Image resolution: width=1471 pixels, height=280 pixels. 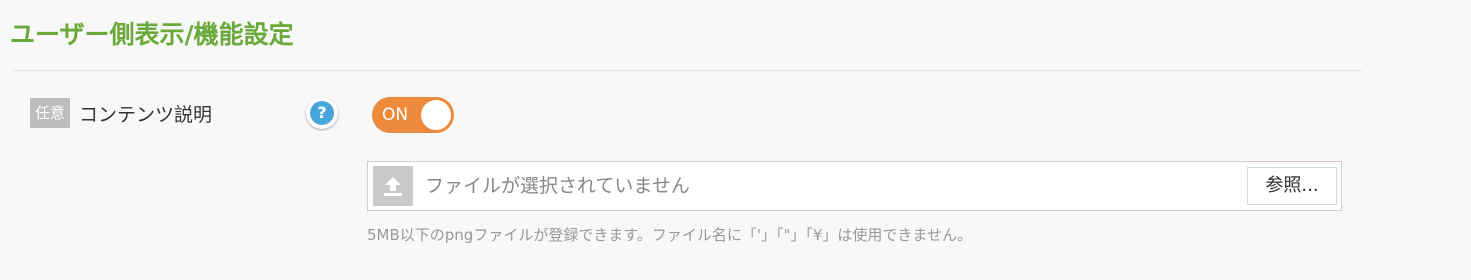 I want to click on toggle-state-label: ON, so click(x=395, y=115).